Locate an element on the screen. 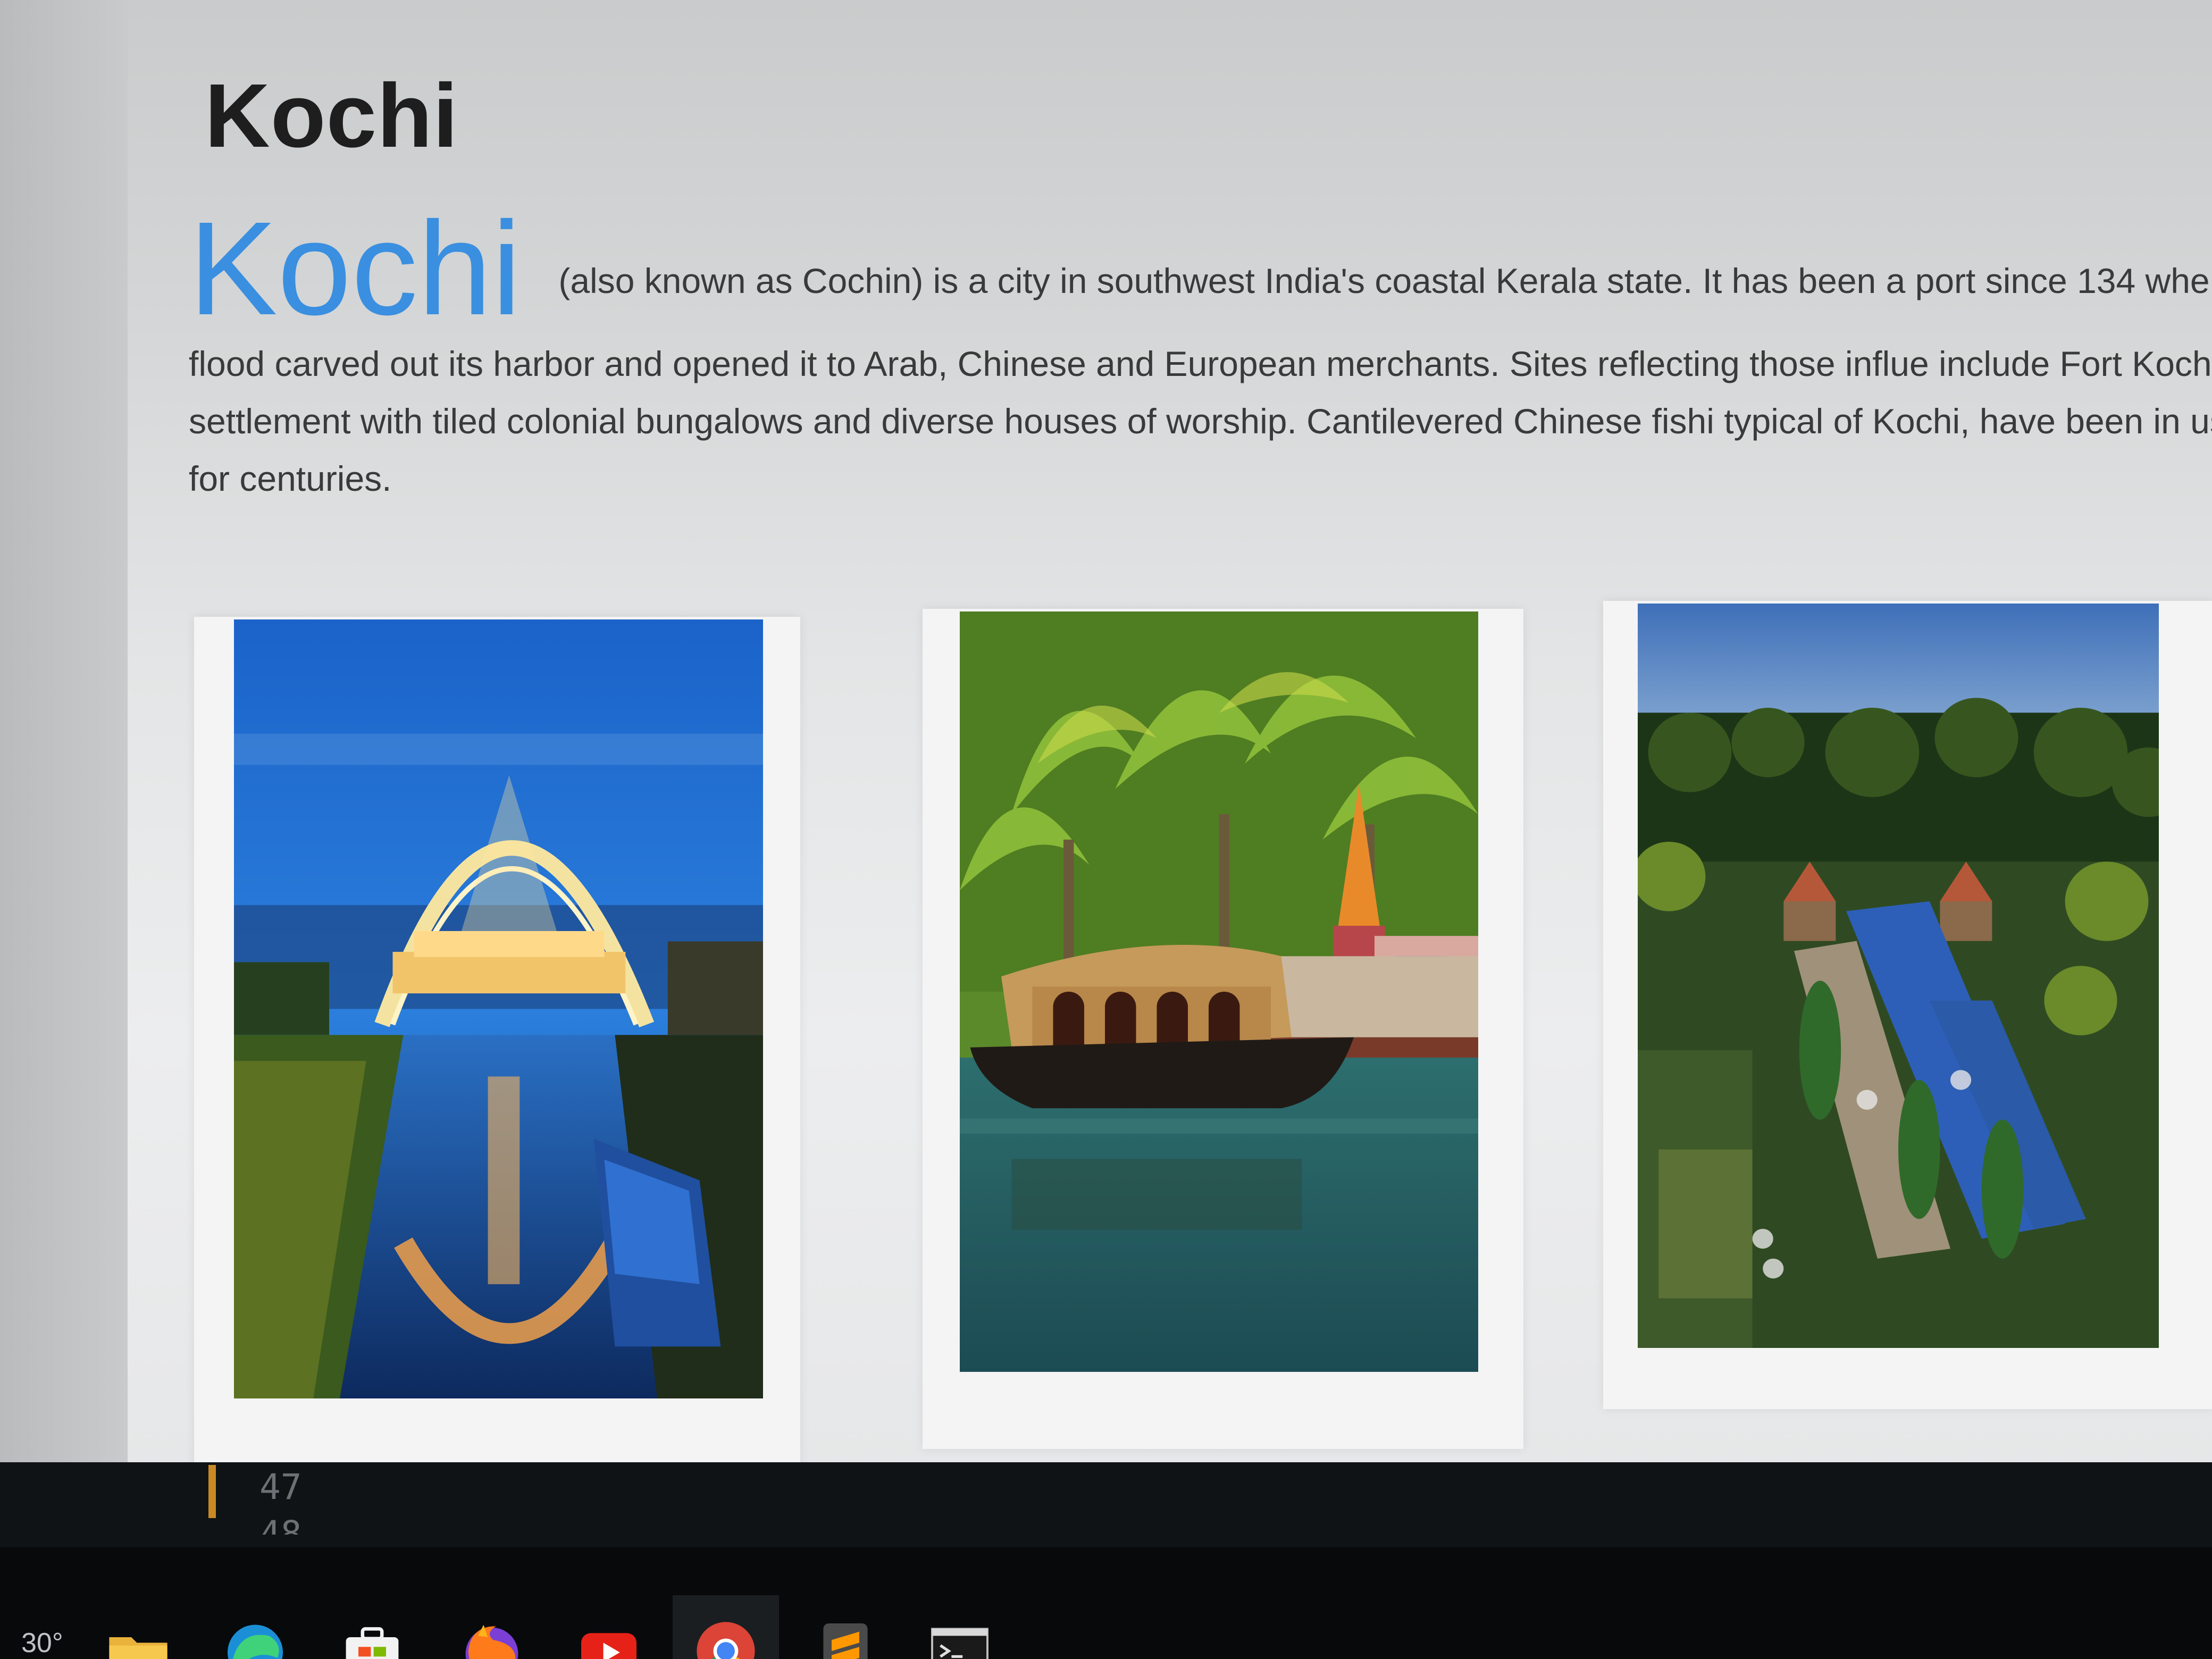 This screenshot has height=1659, width=2212. houseboat-photo is located at coordinates (1219, 991).